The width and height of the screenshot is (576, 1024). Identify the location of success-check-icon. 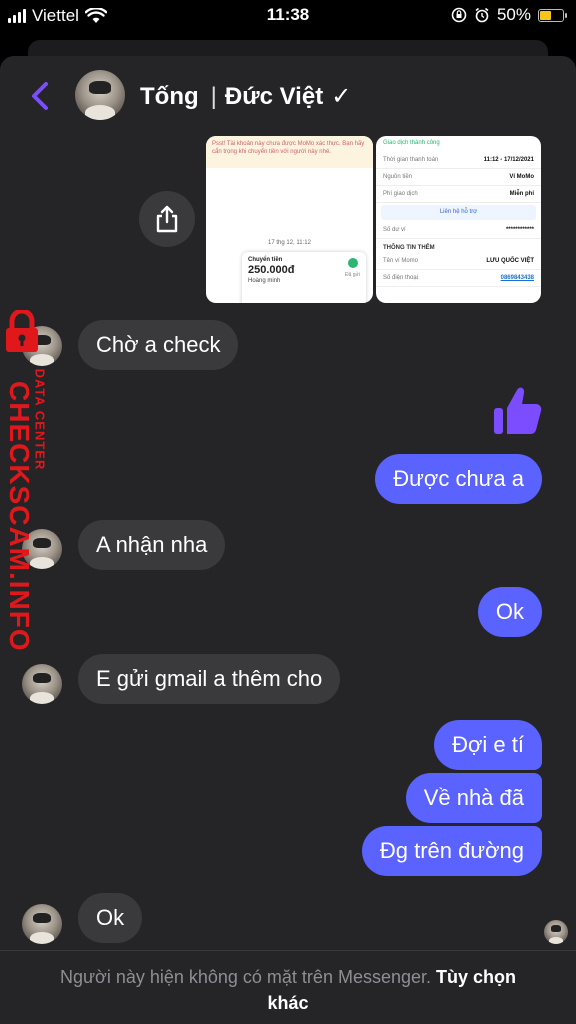
(353, 263).